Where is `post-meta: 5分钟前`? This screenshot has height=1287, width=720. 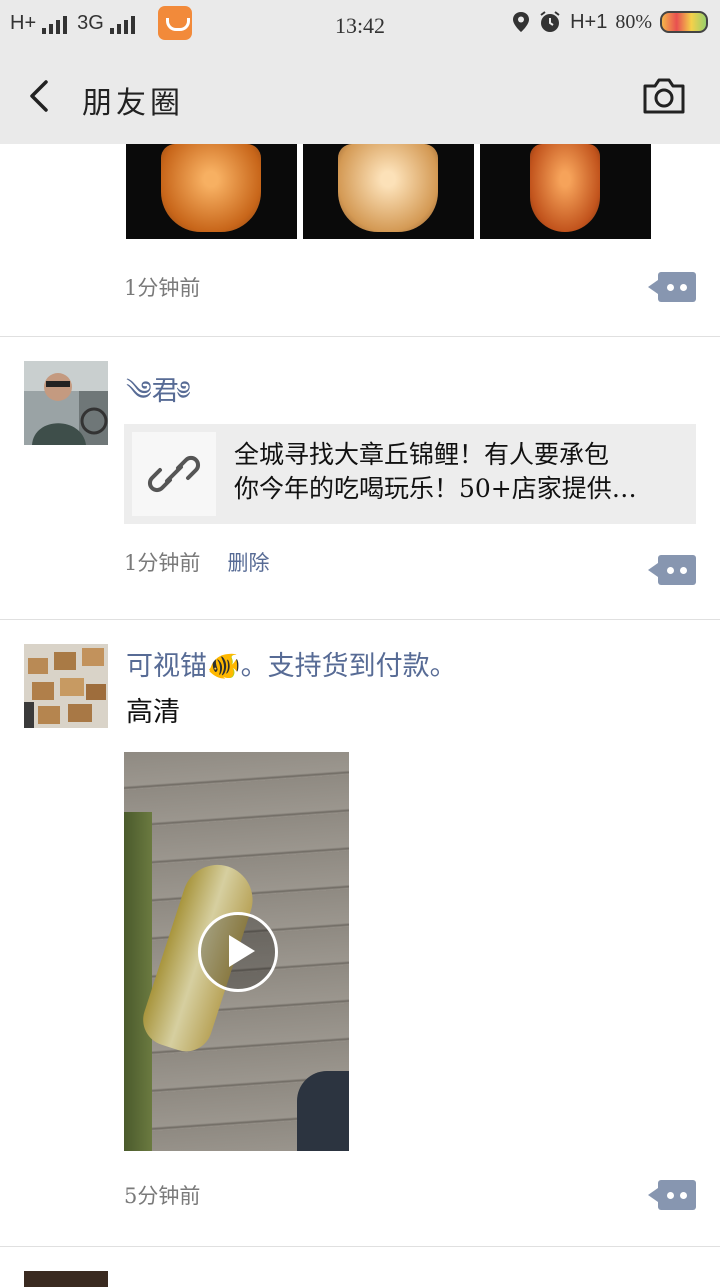 post-meta: 5分钟前 is located at coordinates (162, 1195).